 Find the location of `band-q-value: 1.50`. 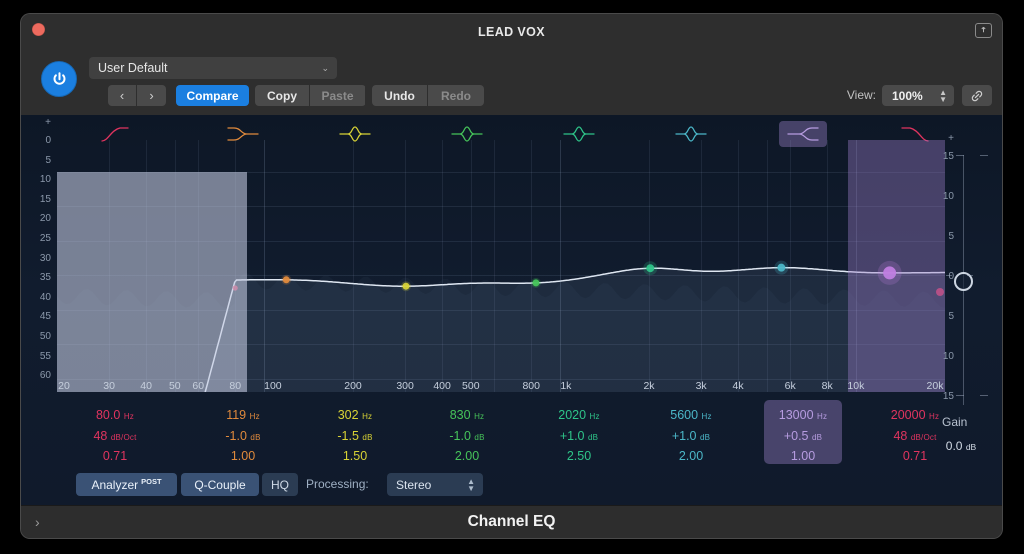

band-q-value: 1.50 is located at coordinates (355, 456).